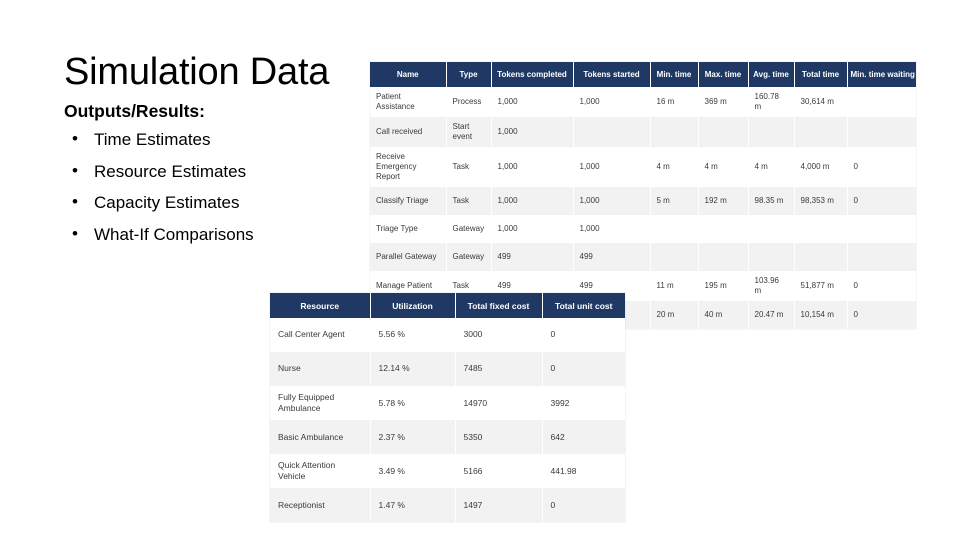 This screenshot has height=540, width=960. Describe the element at coordinates (170, 171) in the screenshot. I see `bullet-label: Resource Estimates` at that location.